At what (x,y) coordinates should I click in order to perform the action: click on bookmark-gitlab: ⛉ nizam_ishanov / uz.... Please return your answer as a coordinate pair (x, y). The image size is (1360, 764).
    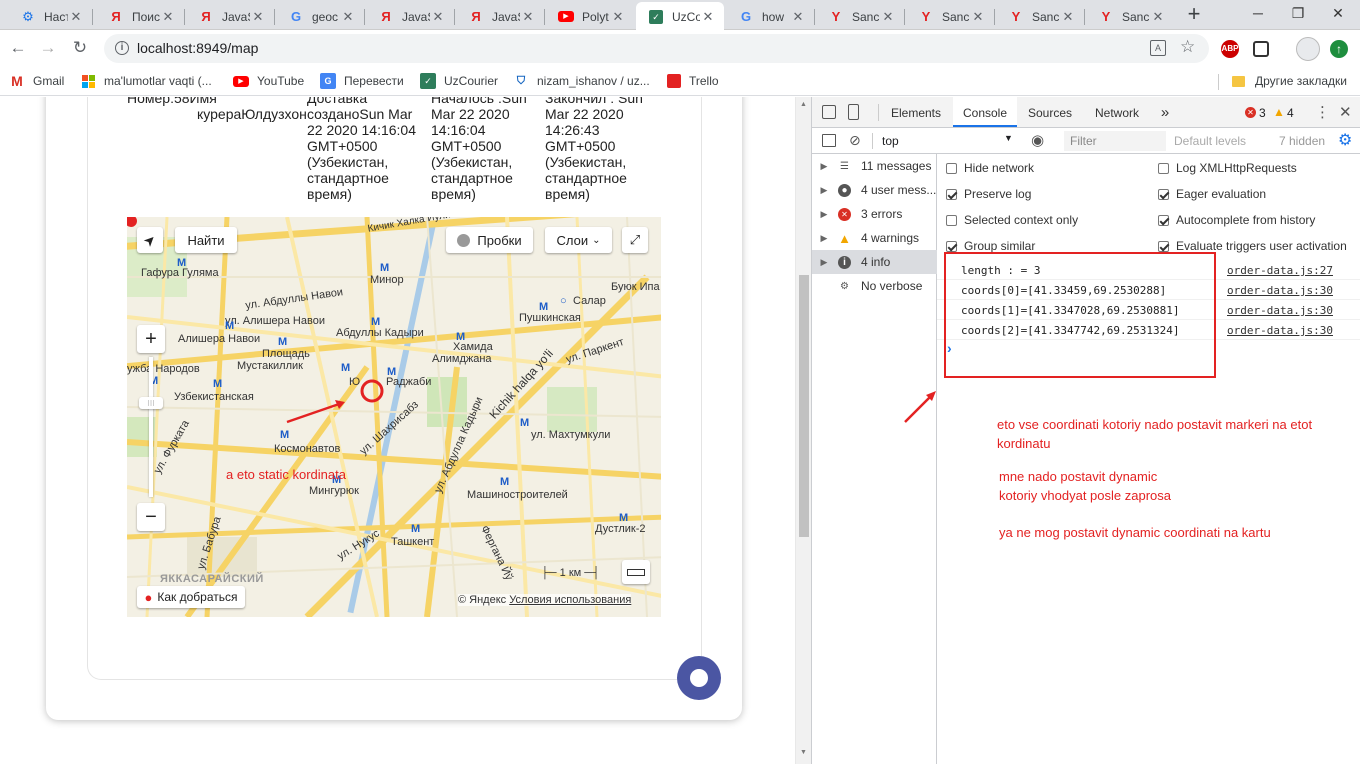
    Looking at the image, I should click on (581, 81).